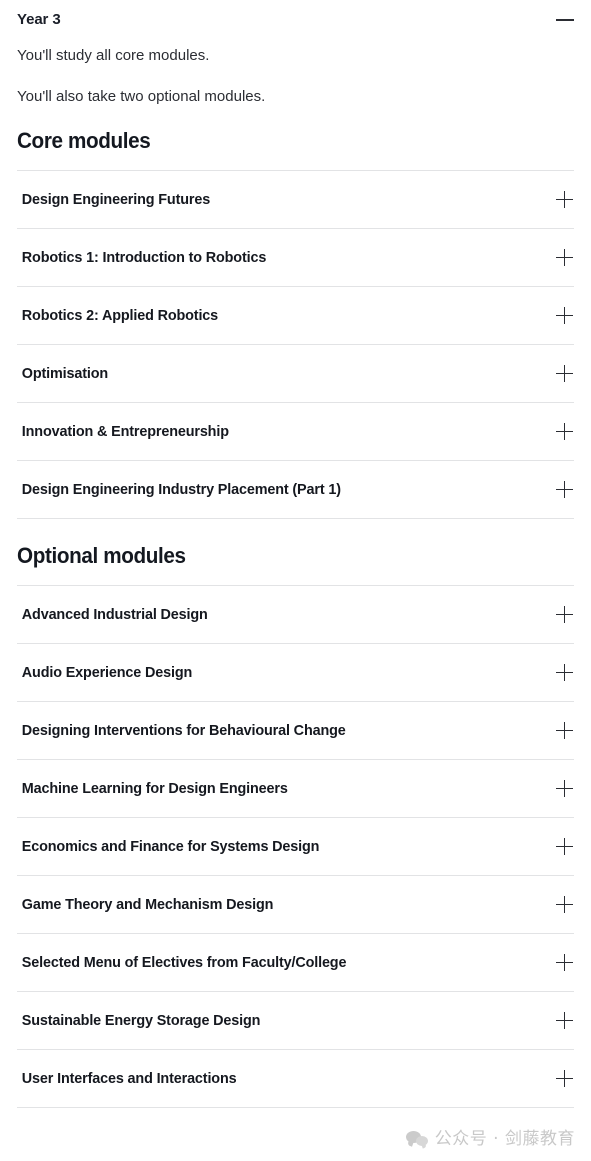 This screenshot has width=591, height=1161. I want to click on wechat-icon, so click(416, 1139).